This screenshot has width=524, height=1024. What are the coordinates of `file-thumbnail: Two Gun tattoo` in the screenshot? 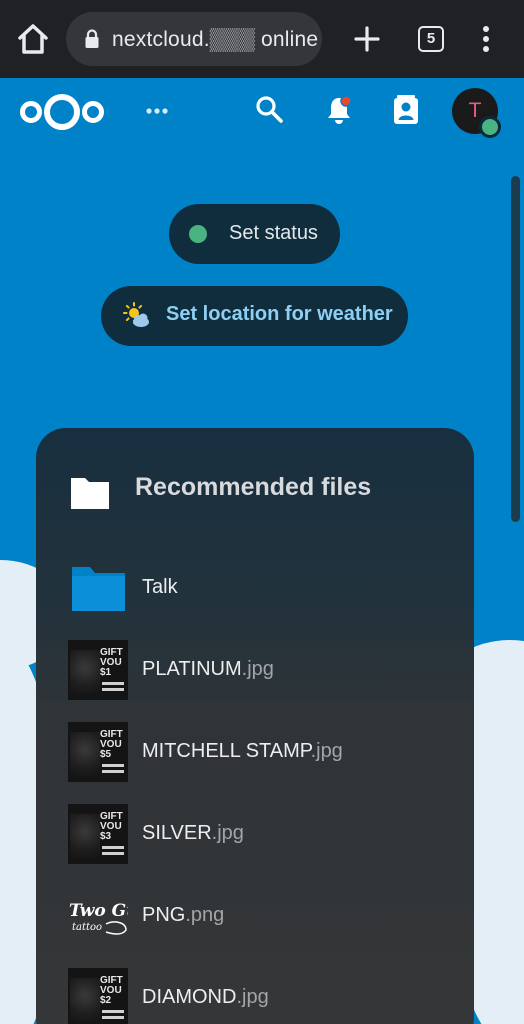 It's located at (98, 918).